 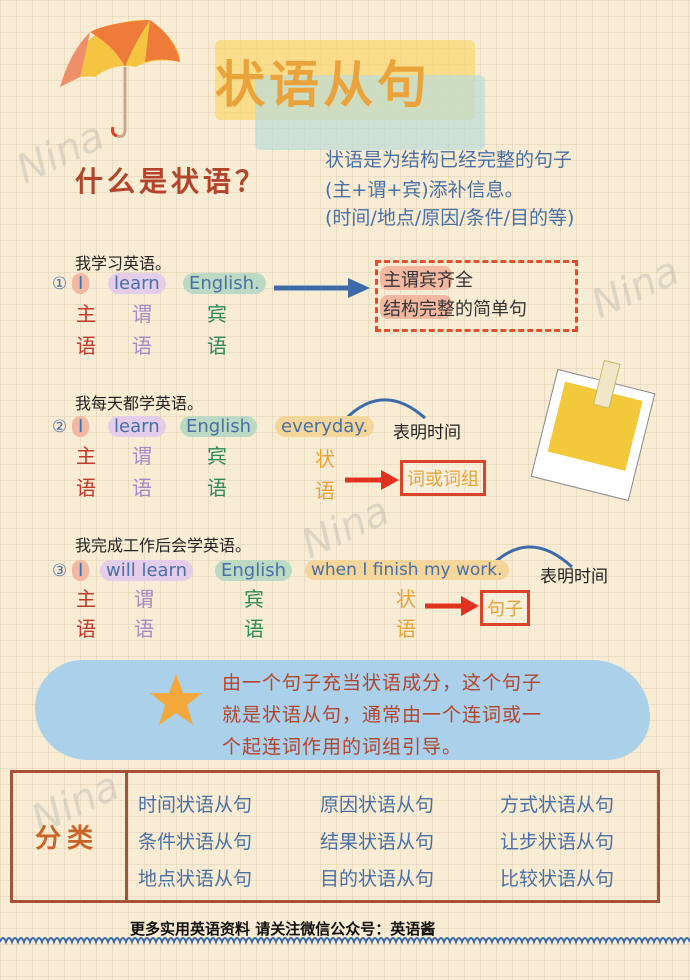 I want to click on classification-item: 时间状语从句, so click(x=195, y=805).